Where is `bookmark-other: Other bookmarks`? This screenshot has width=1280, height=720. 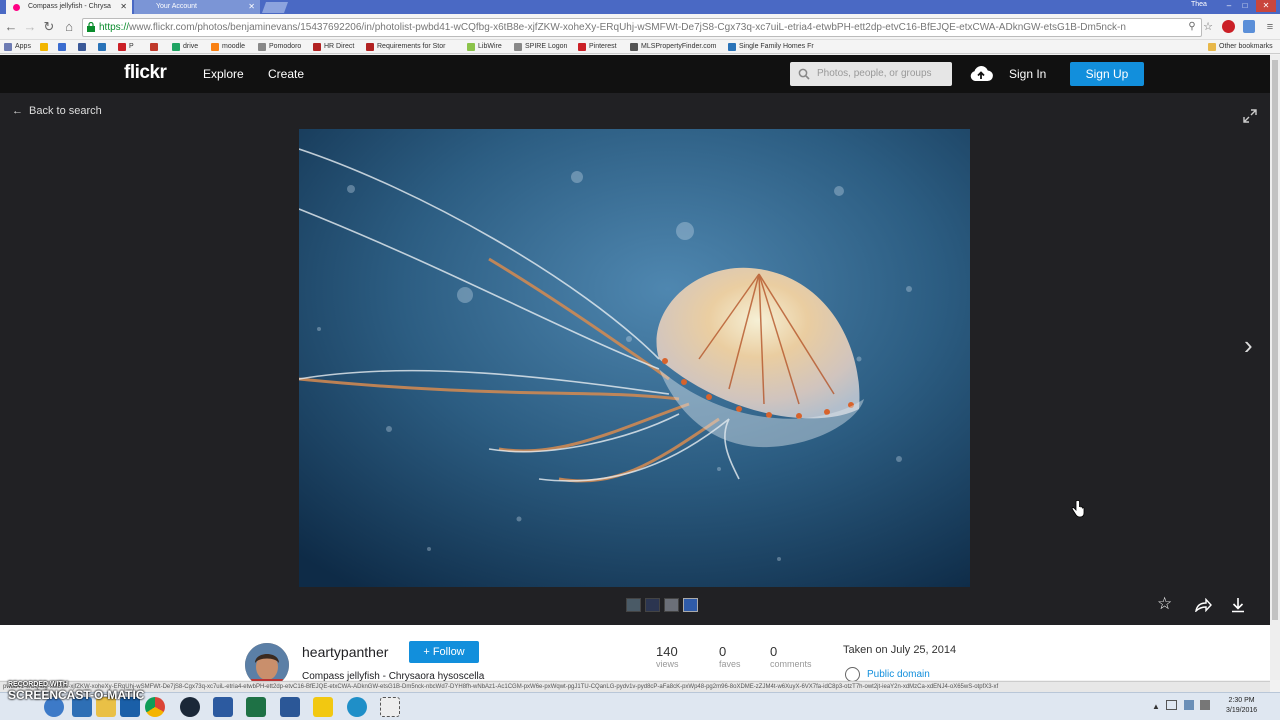
bookmark-other: Other bookmarks is located at coordinates (1240, 47).